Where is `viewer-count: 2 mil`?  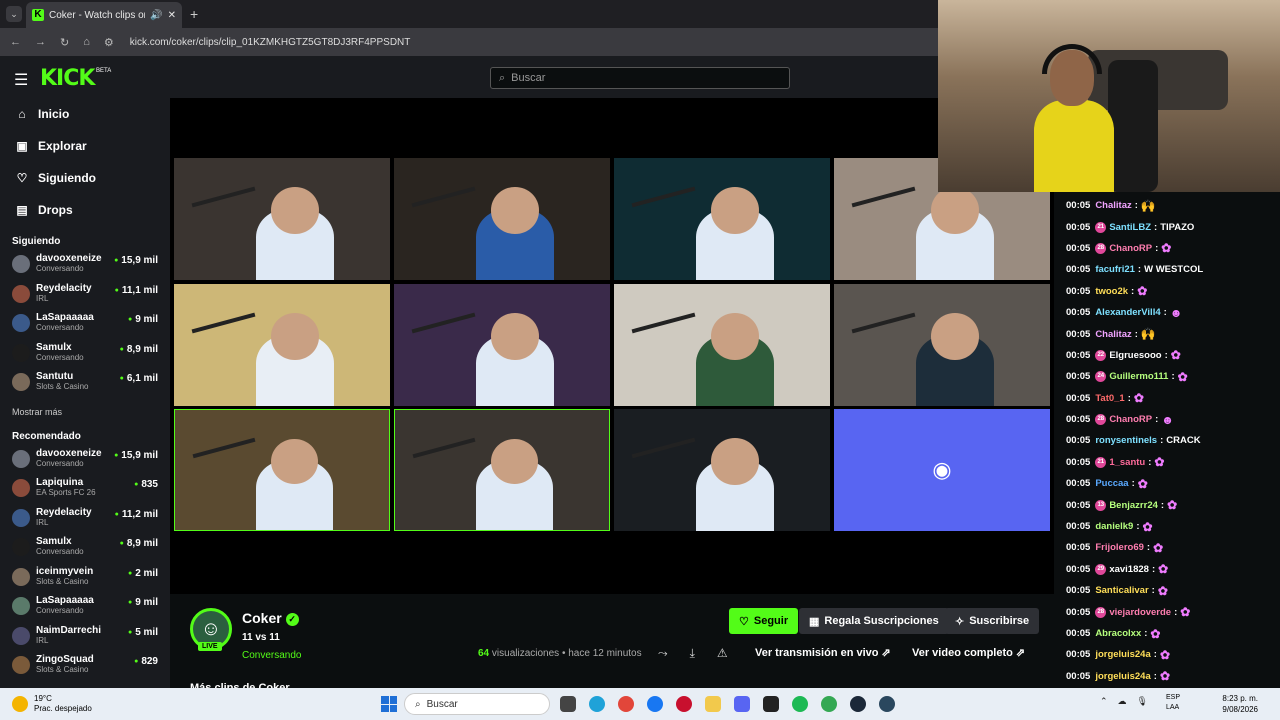
viewer-count: 2 mil is located at coordinates (143, 573).